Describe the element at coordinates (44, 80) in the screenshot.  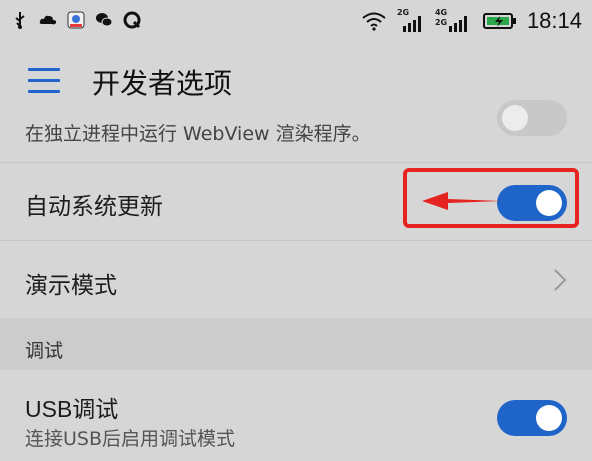
I see `menu-icon` at that location.